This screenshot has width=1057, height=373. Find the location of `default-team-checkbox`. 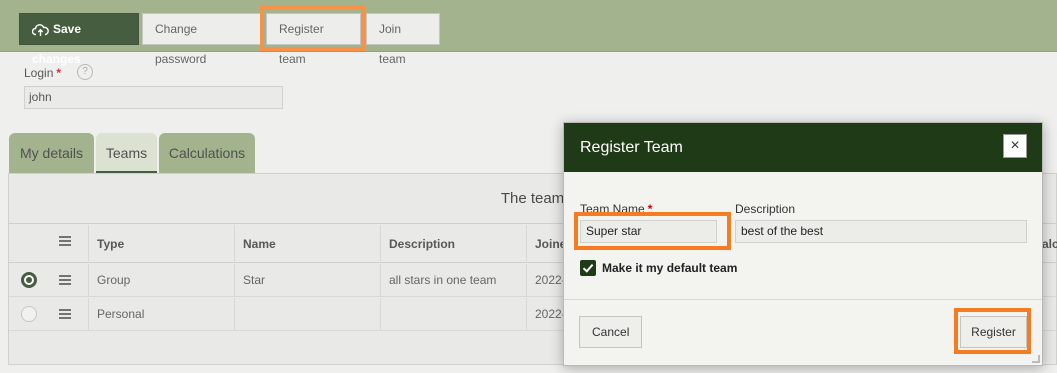

default-team-checkbox is located at coordinates (588, 268).